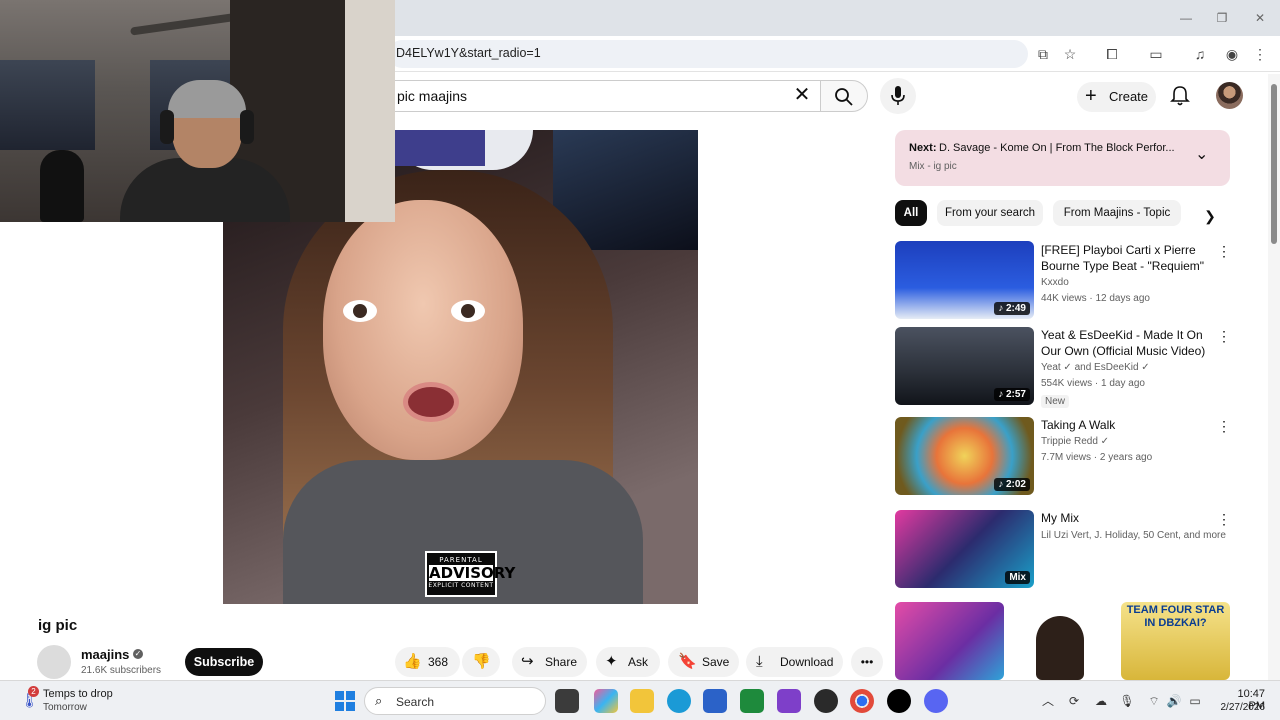 The height and width of the screenshot is (720, 1280). Describe the element at coordinates (54, 662) in the screenshot. I see `channel-avatar` at that location.